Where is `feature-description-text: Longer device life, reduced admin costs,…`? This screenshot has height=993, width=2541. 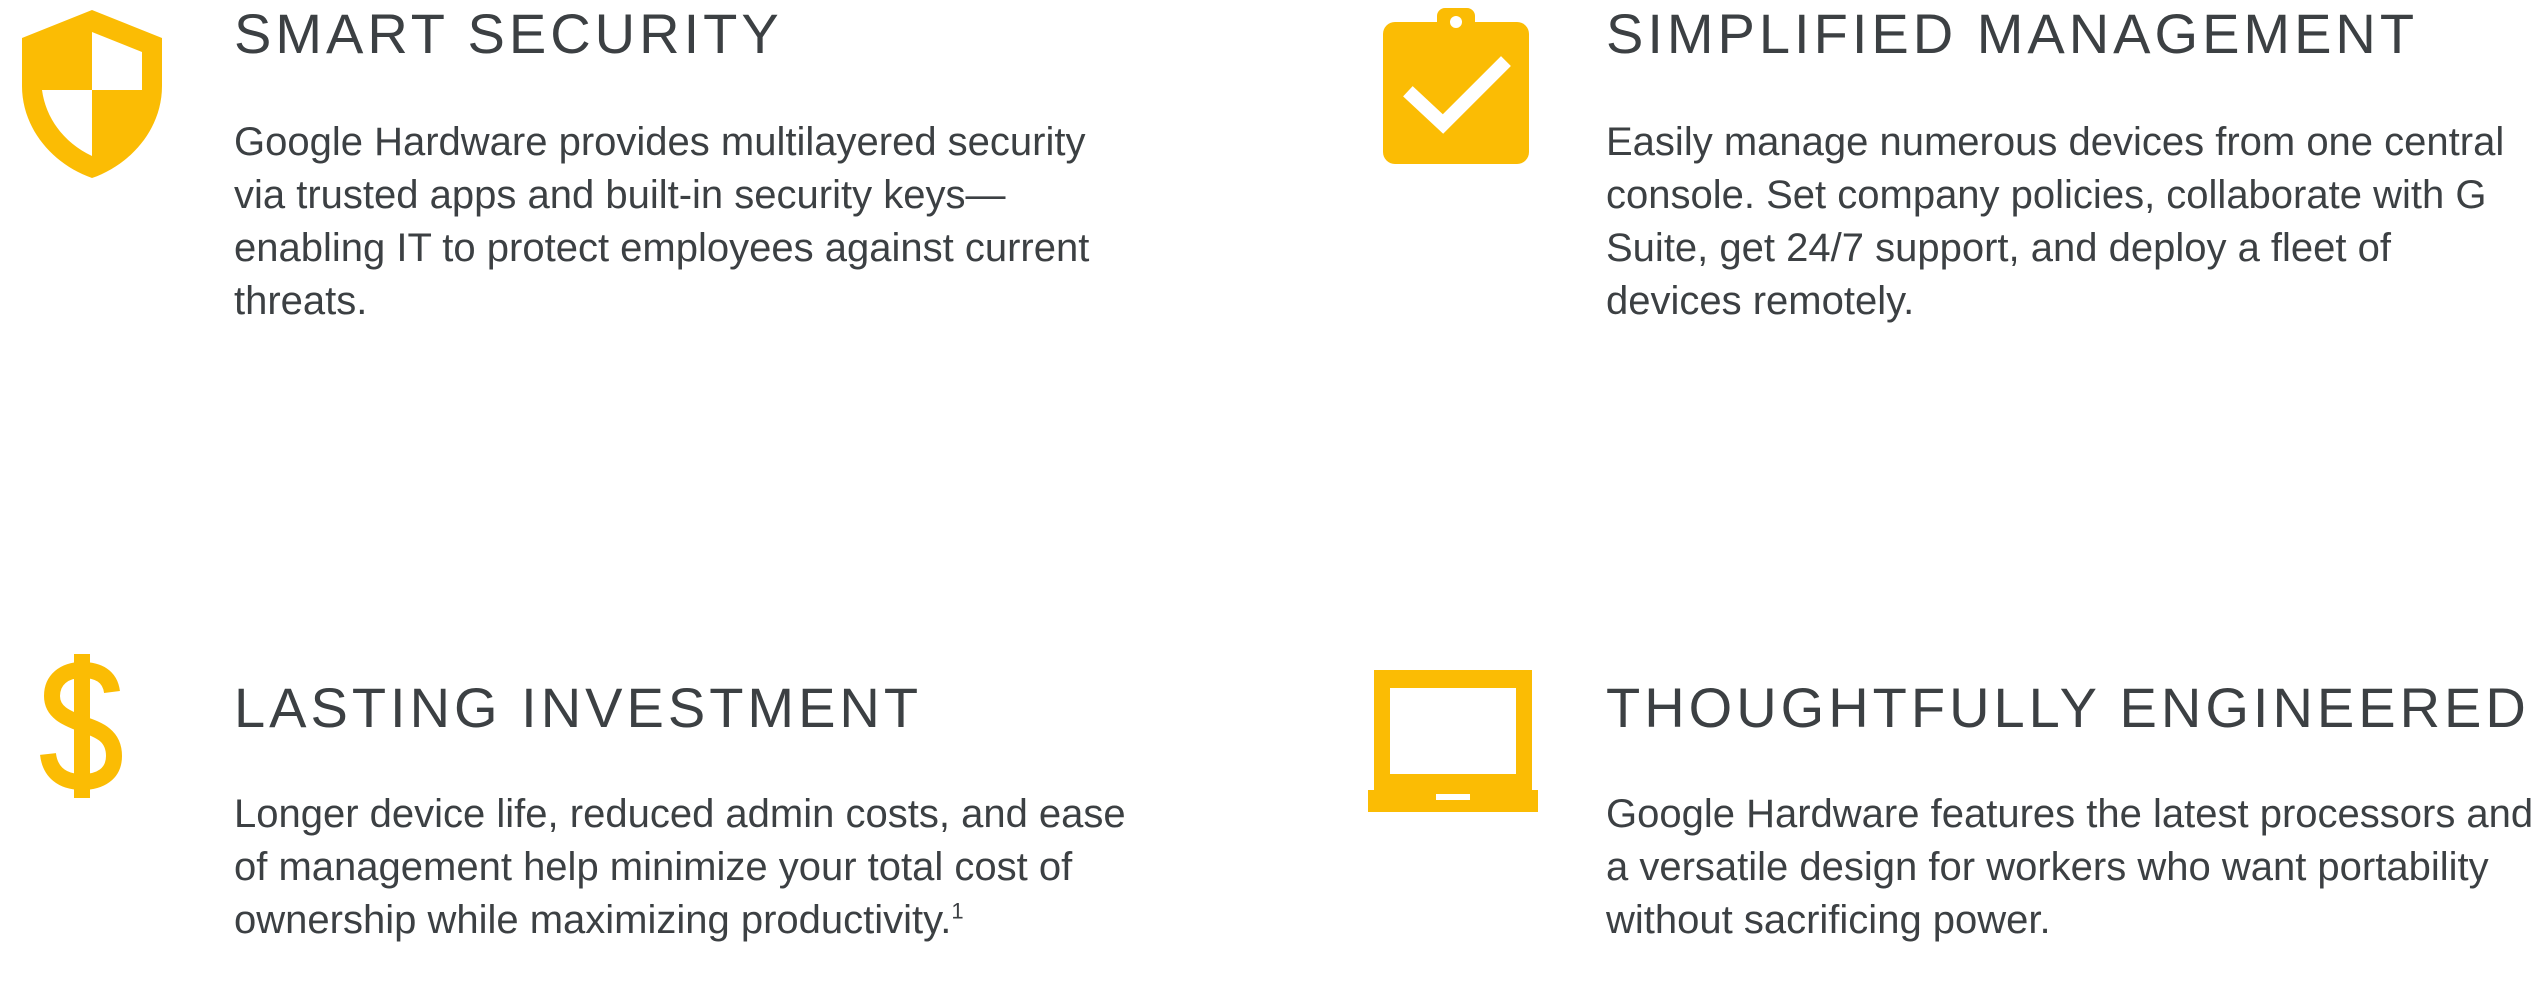 feature-description-text: Longer device life, reduced admin costs,… is located at coordinates (680, 867).